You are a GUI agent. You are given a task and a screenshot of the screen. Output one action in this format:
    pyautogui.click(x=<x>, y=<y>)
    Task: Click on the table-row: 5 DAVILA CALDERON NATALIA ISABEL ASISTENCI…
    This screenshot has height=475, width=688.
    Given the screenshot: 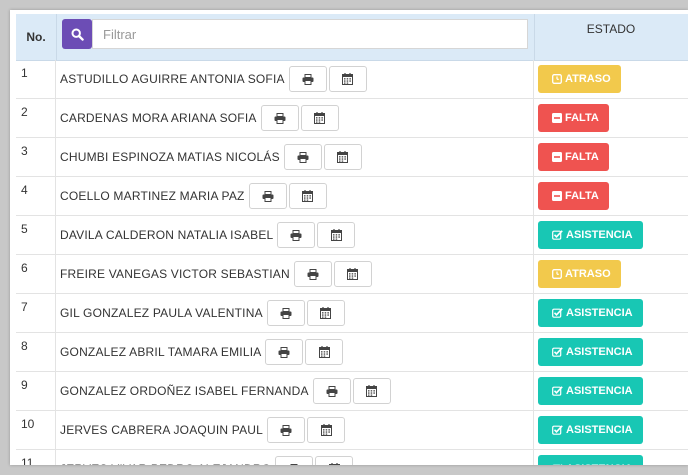 What is the action you would take?
    pyautogui.click(x=352, y=235)
    